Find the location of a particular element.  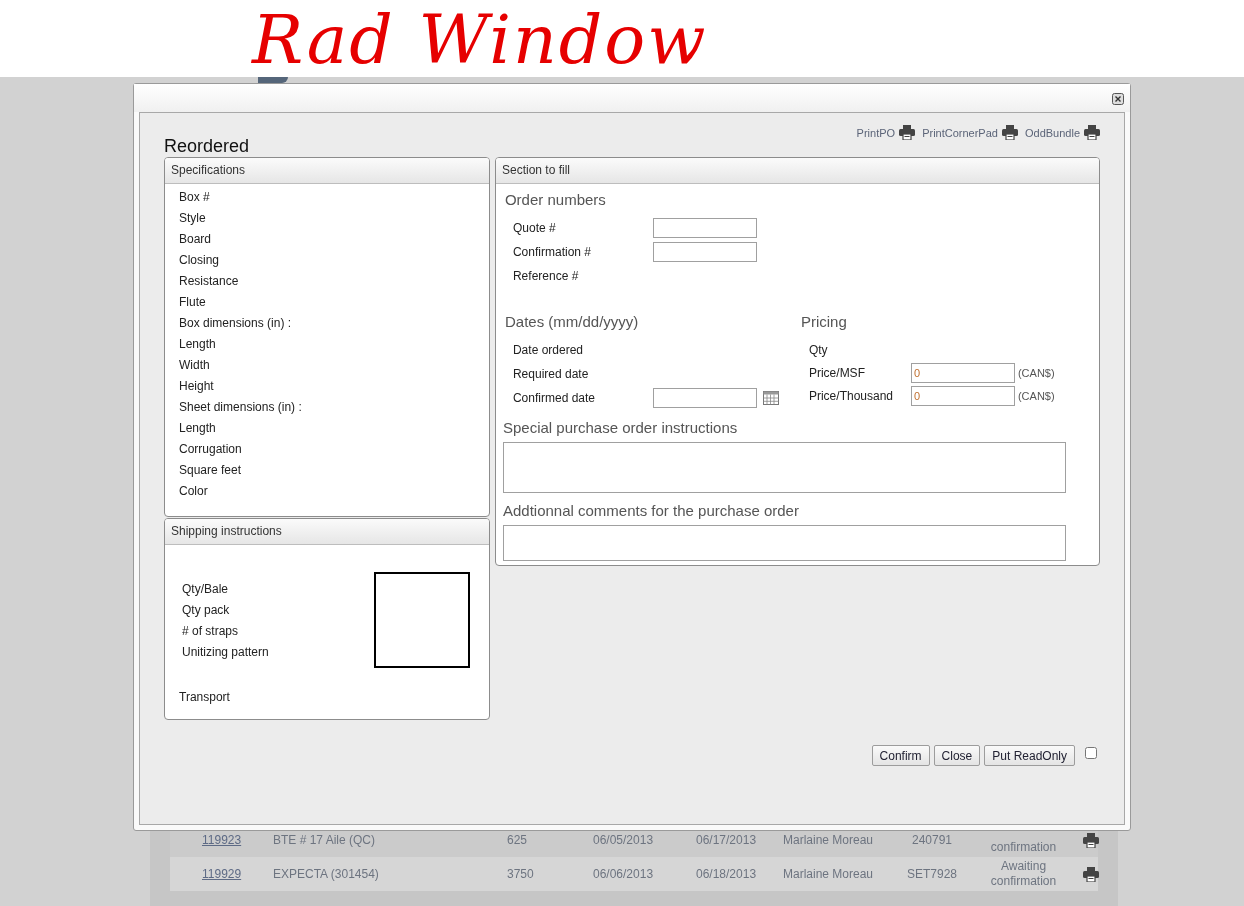

field-label: Color is located at coordinates (194, 491).